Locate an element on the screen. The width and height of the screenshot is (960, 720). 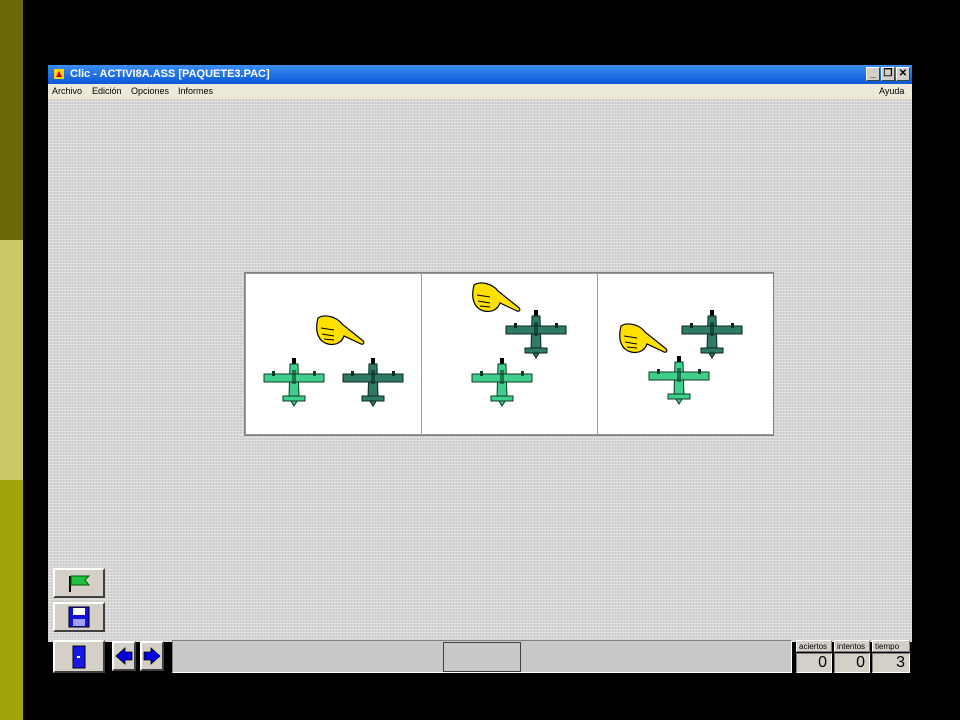
counter-value: 3 is located at coordinates (891, 663).